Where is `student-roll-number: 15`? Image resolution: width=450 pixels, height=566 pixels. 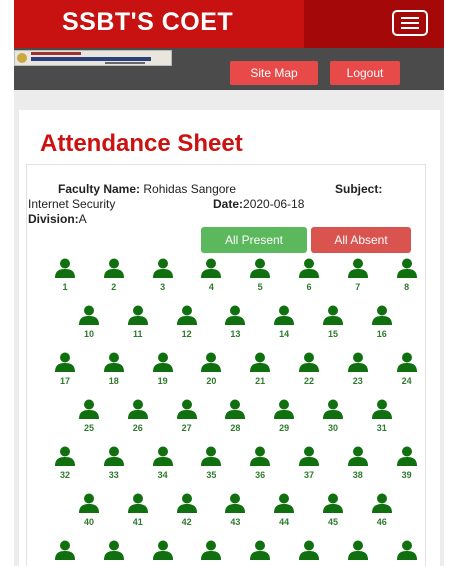 student-roll-number: 15 is located at coordinates (332, 334).